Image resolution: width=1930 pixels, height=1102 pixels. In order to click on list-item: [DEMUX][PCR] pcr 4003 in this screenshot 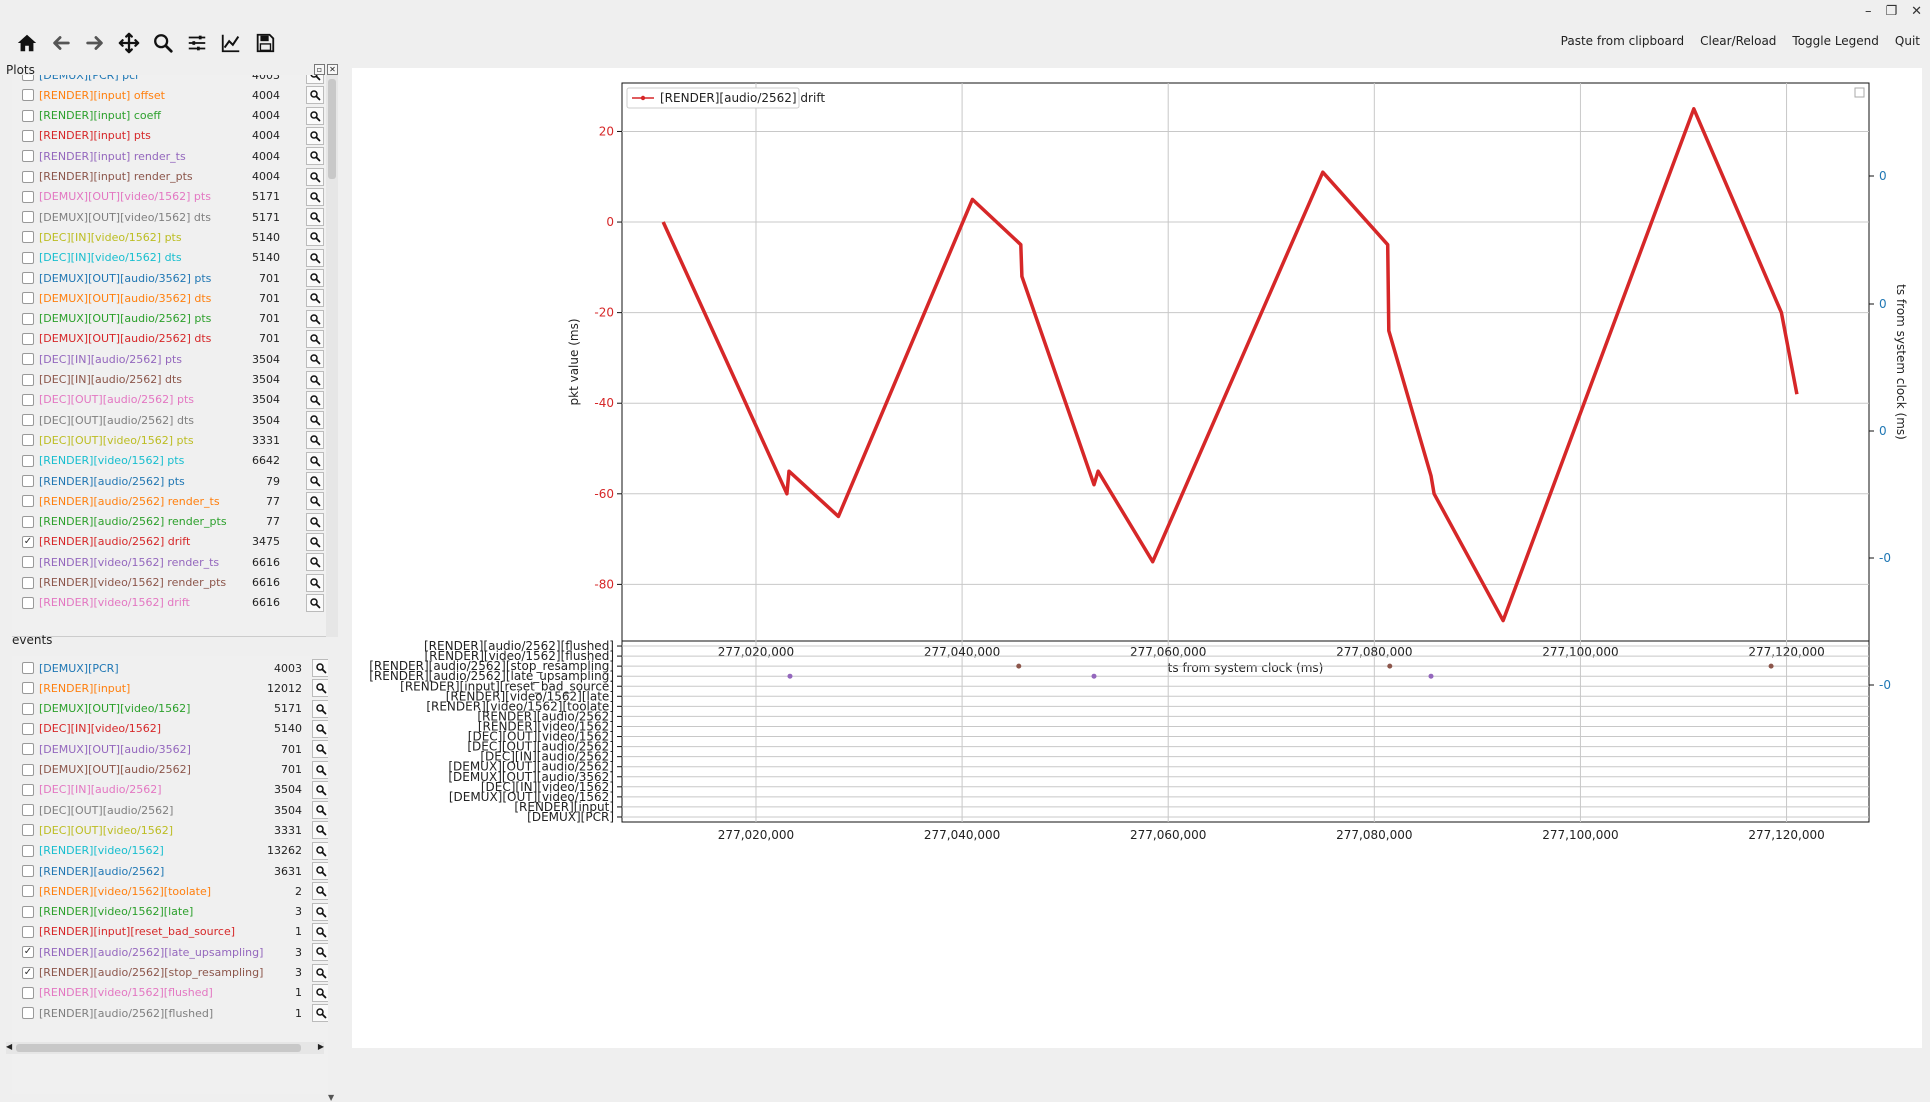, I will do `click(170, 80)`.